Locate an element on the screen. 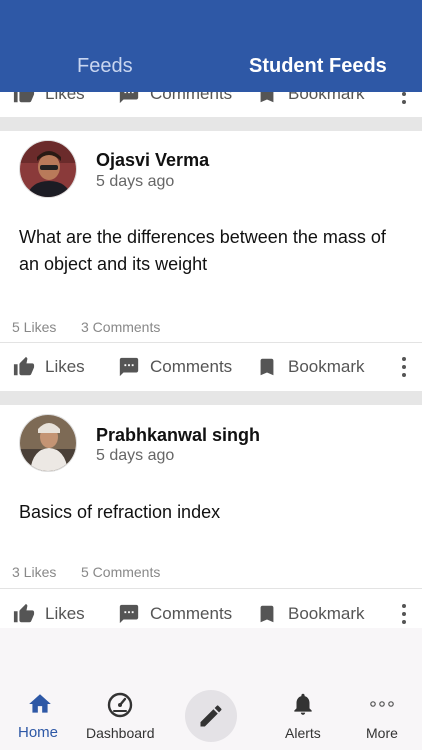 The height and width of the screenshot is (750, 422). nav-alerts-label: Alerts is located at coordinates (303, 733).